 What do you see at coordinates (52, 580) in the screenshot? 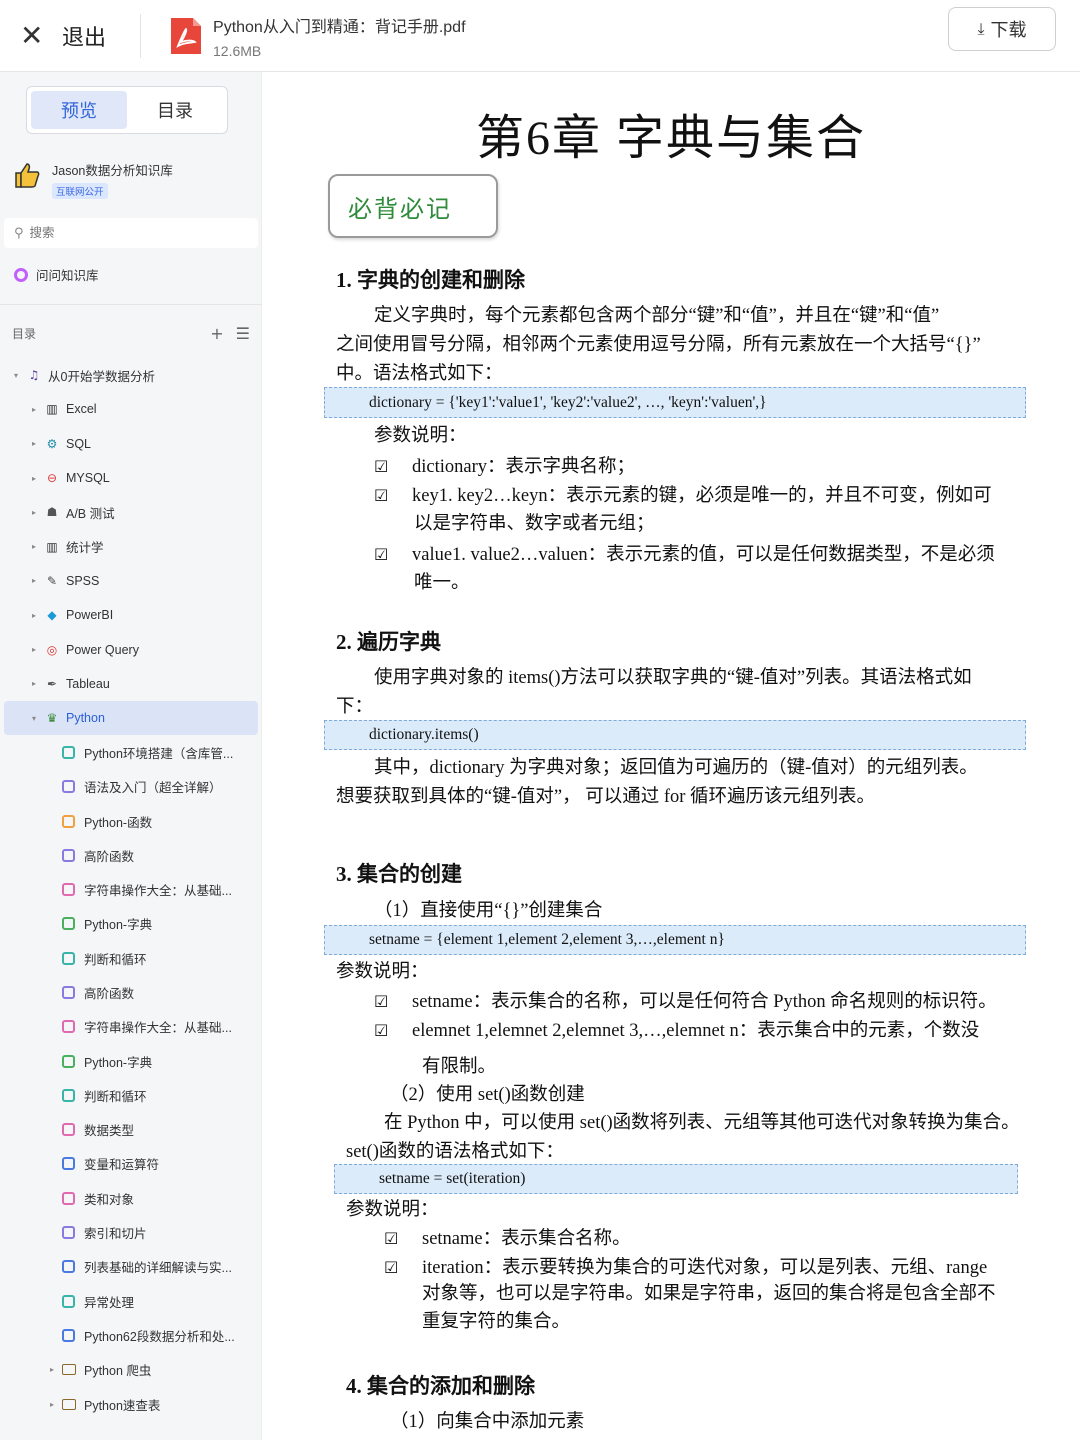
I see `wand-icon: ✎` at bounding box center [52, 580].